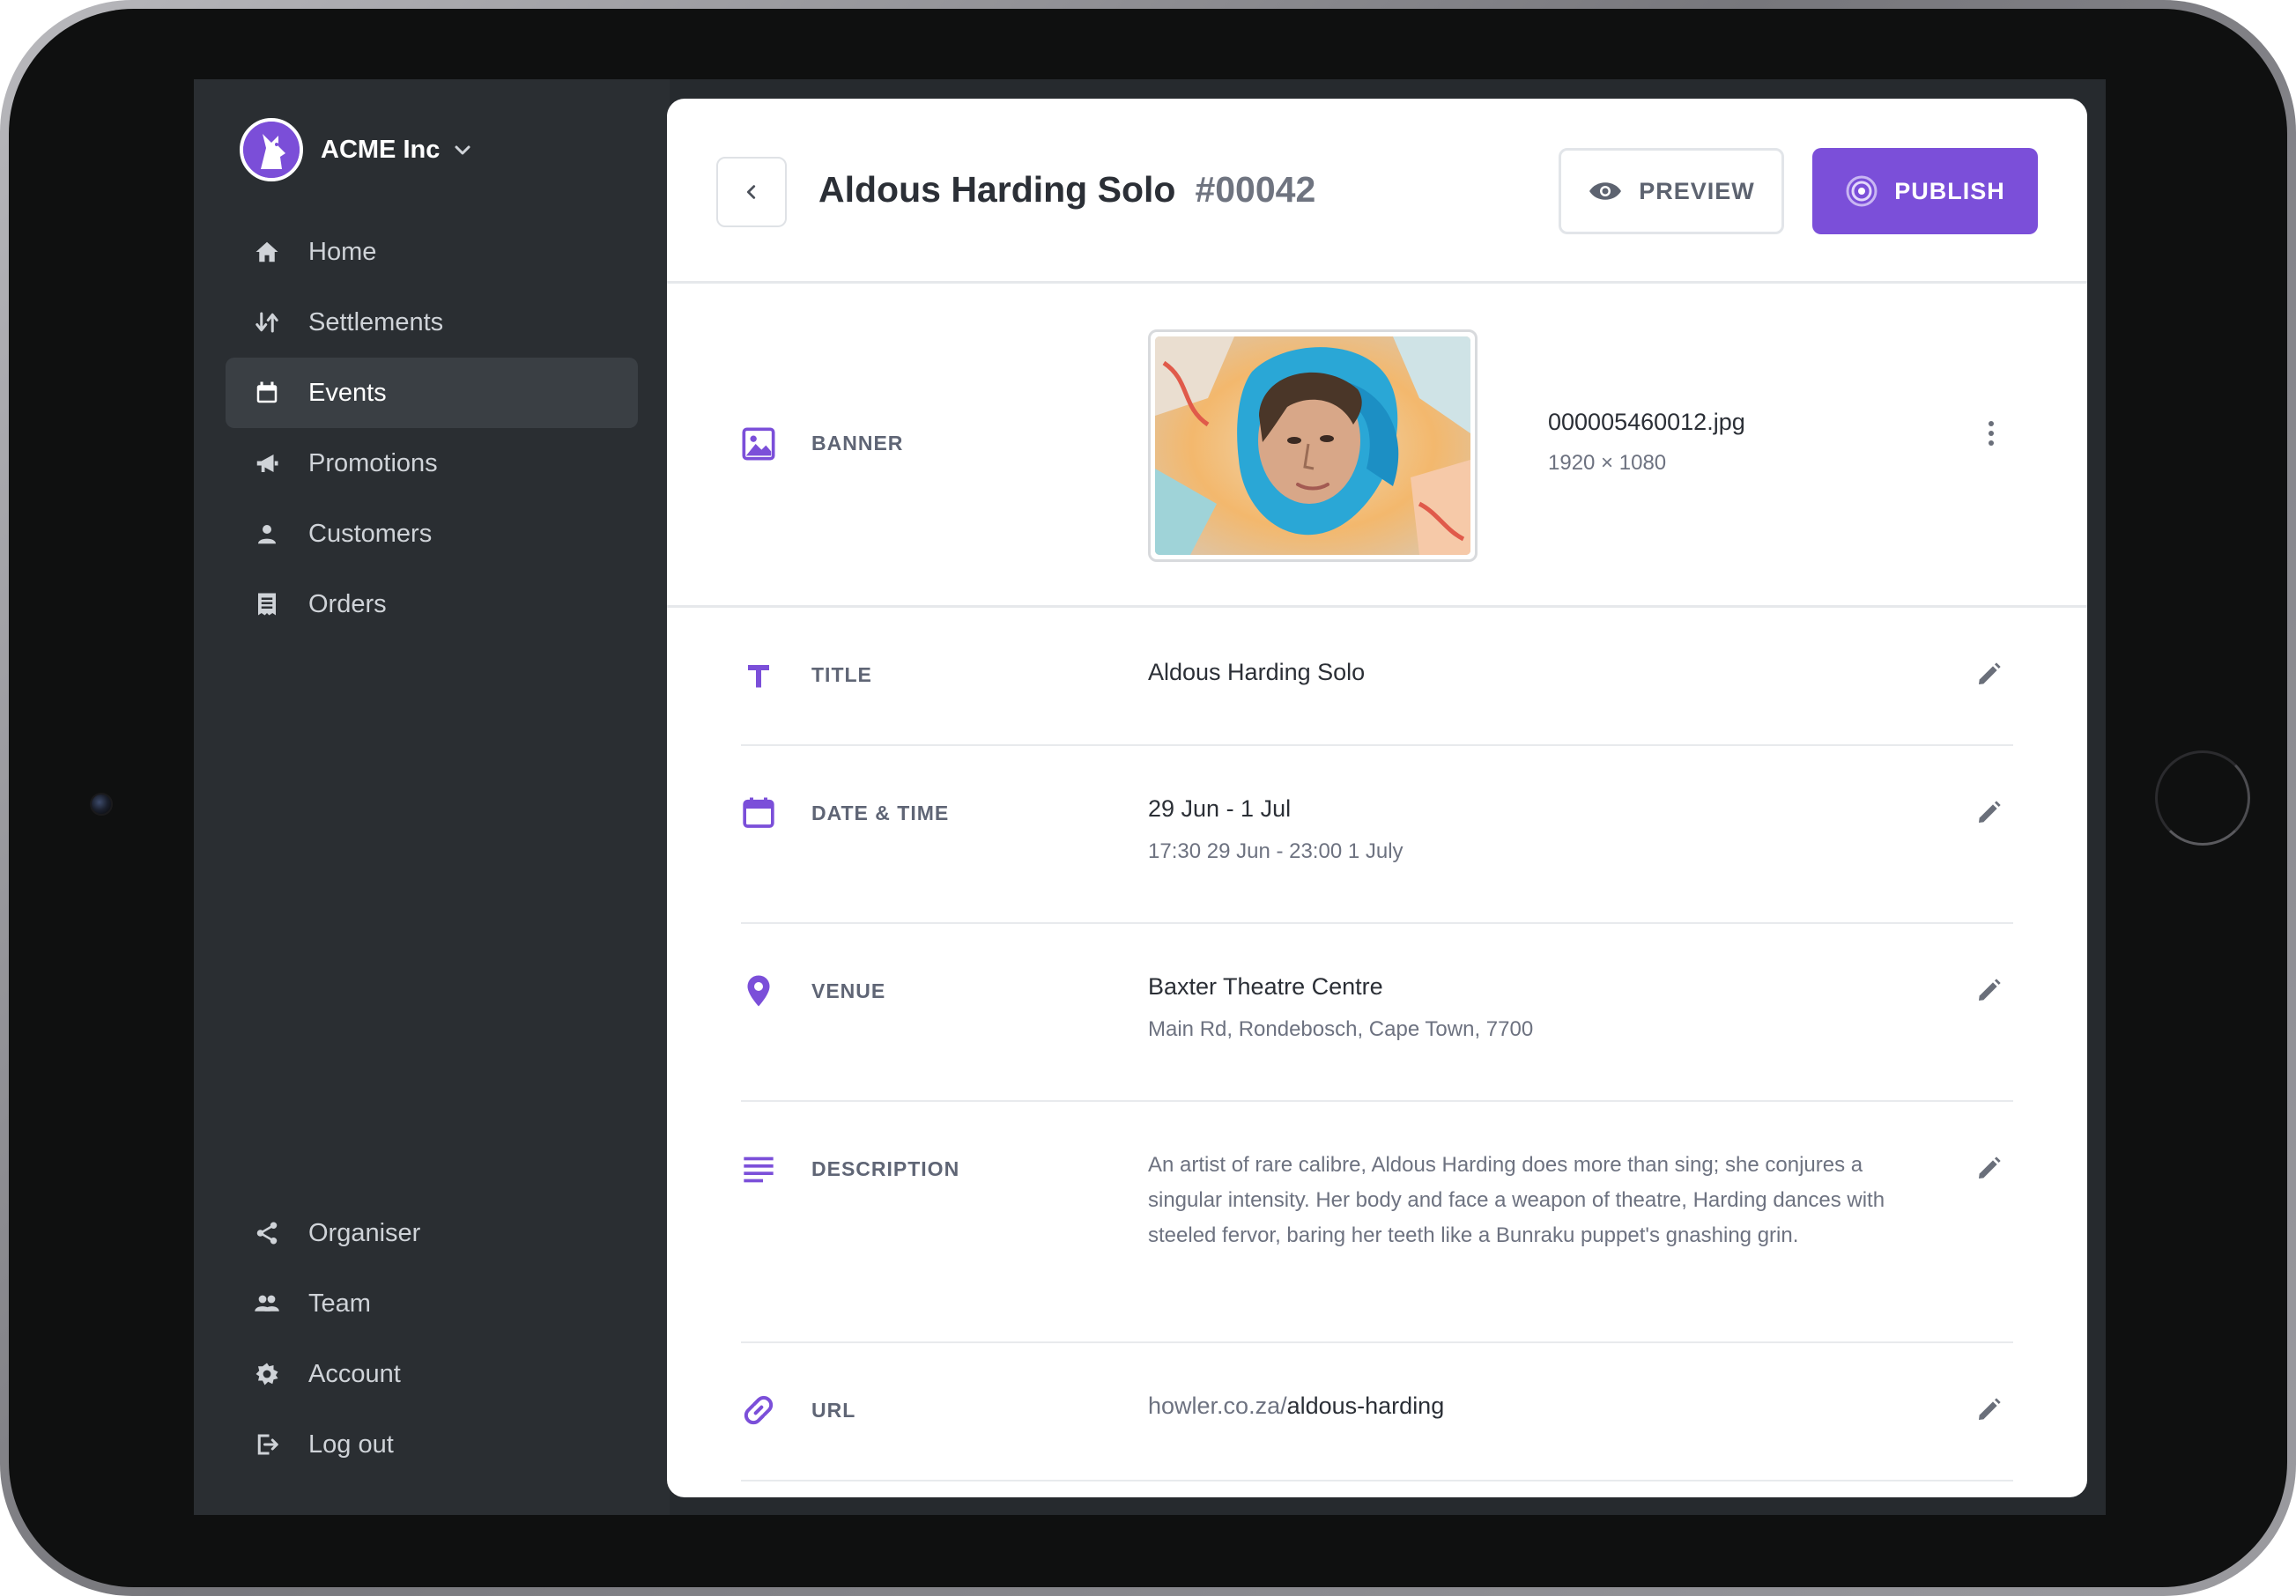  Describe the element at coordinates (271, 149) in the screenshot. I see `org-logo` at that location.